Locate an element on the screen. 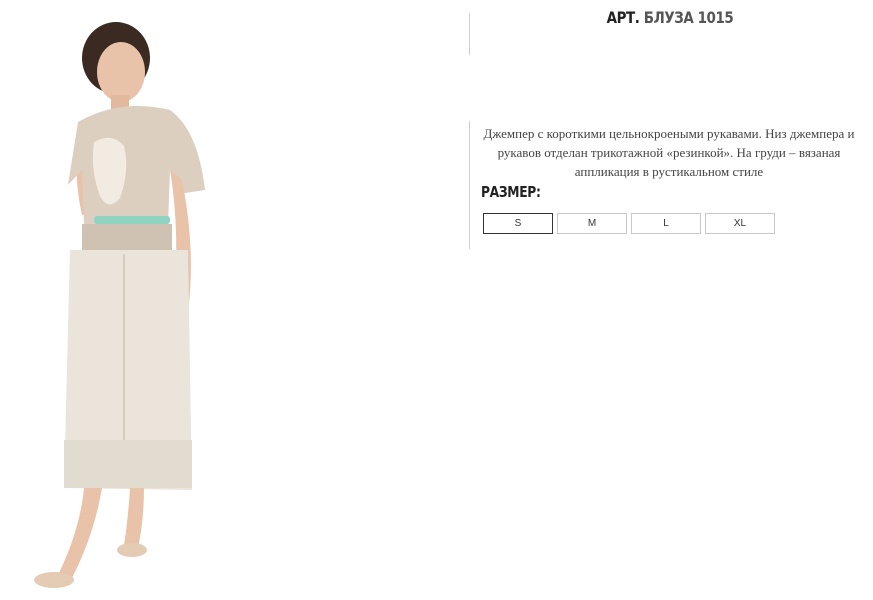  size-option-s: S is located at coordinates (518, 223).